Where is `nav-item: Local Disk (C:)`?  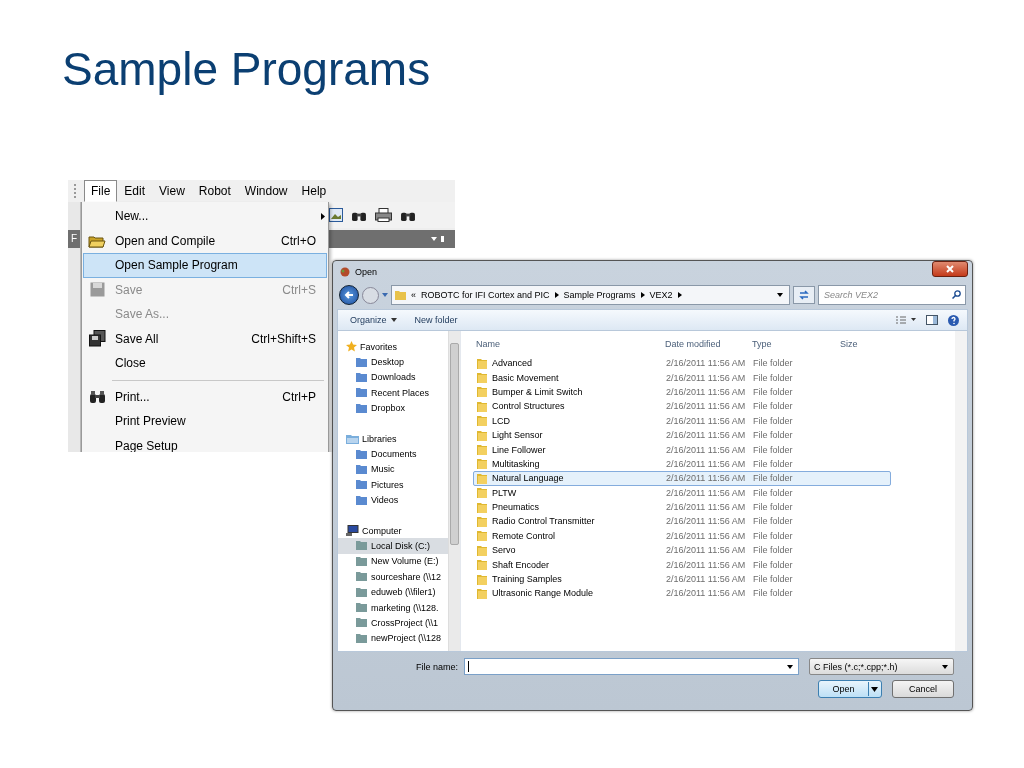
nav-item: Local Disk (C:) is located at coordinates (393, 546).